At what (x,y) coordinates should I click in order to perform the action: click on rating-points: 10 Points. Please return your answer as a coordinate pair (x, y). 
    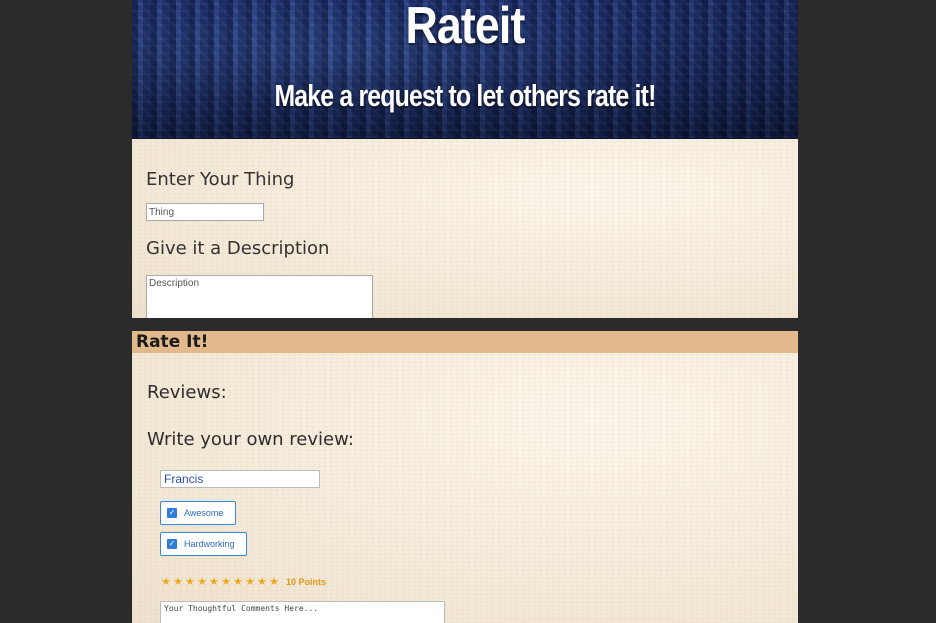
    Looking at the image, I should click on (306, 581).